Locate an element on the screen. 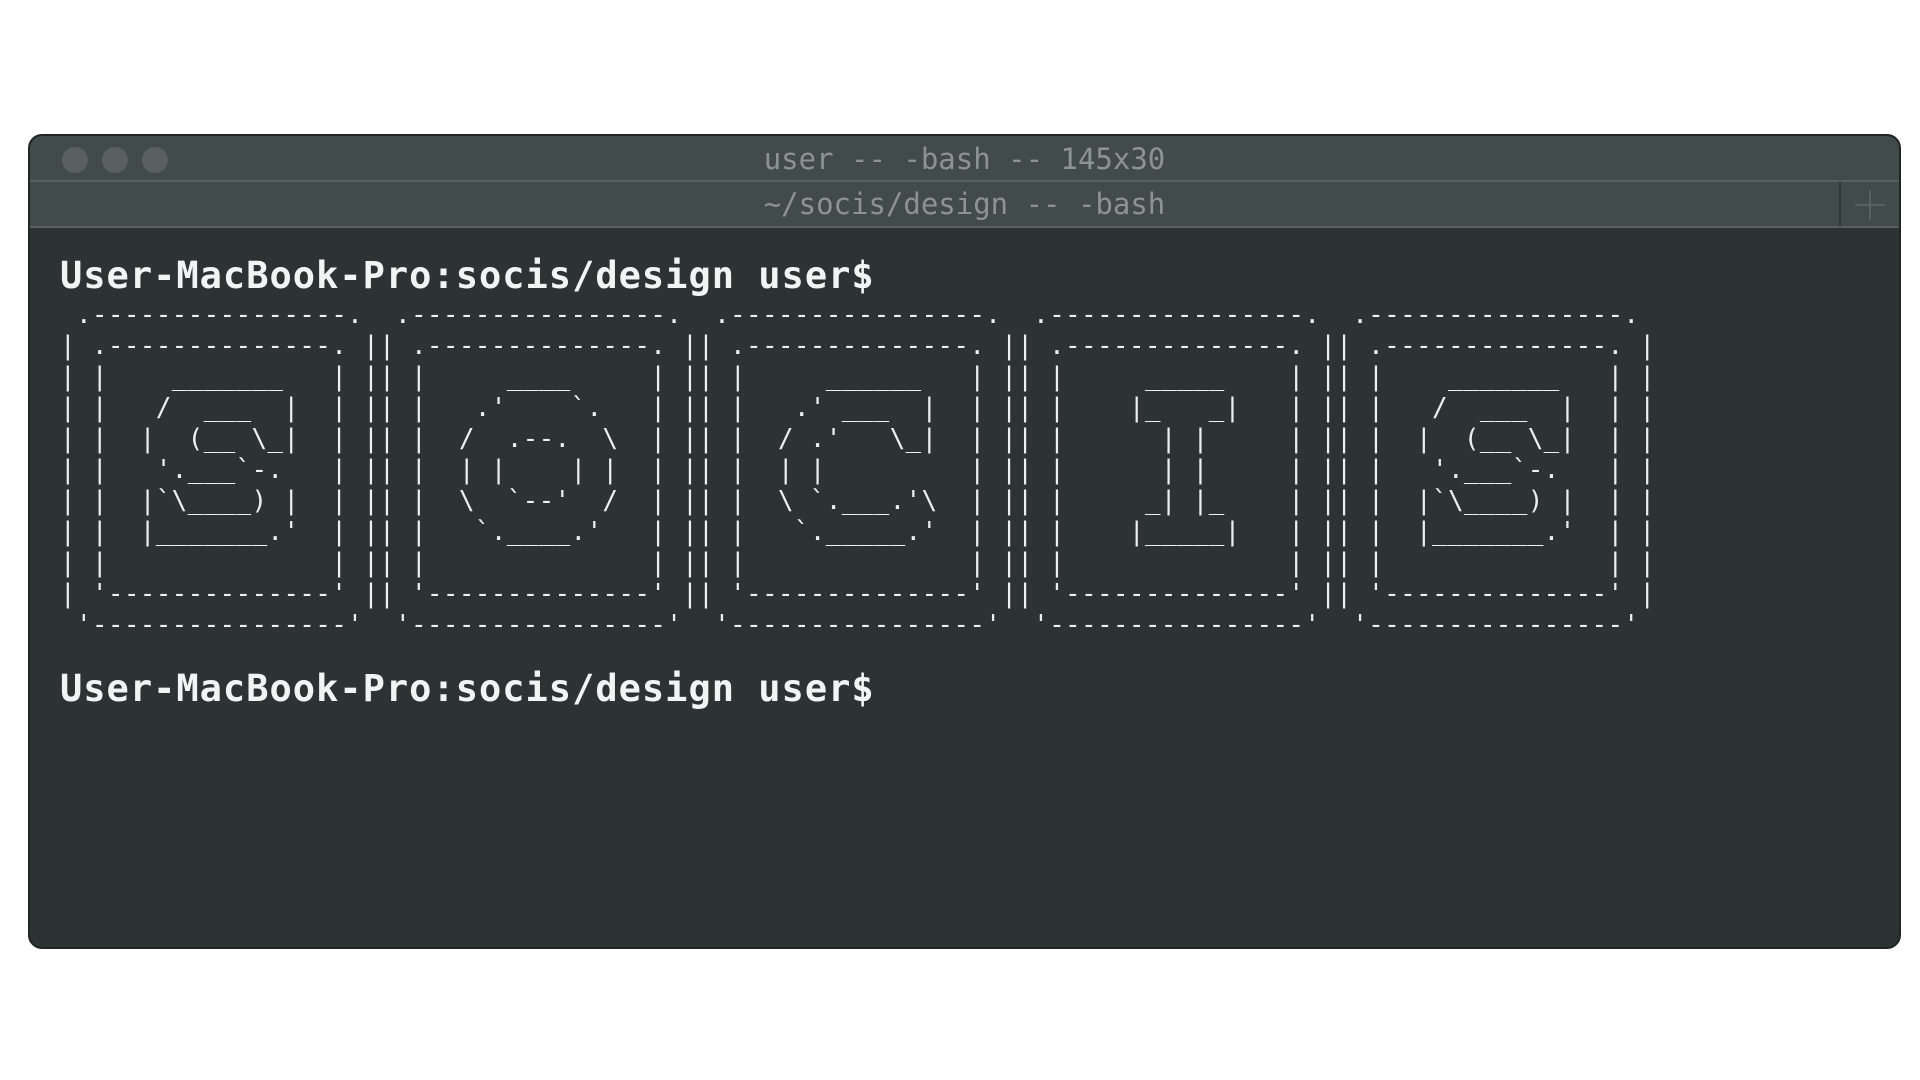  tab-socis-design: ~/socis/design -- -bash is located at coordinates (934, 204).